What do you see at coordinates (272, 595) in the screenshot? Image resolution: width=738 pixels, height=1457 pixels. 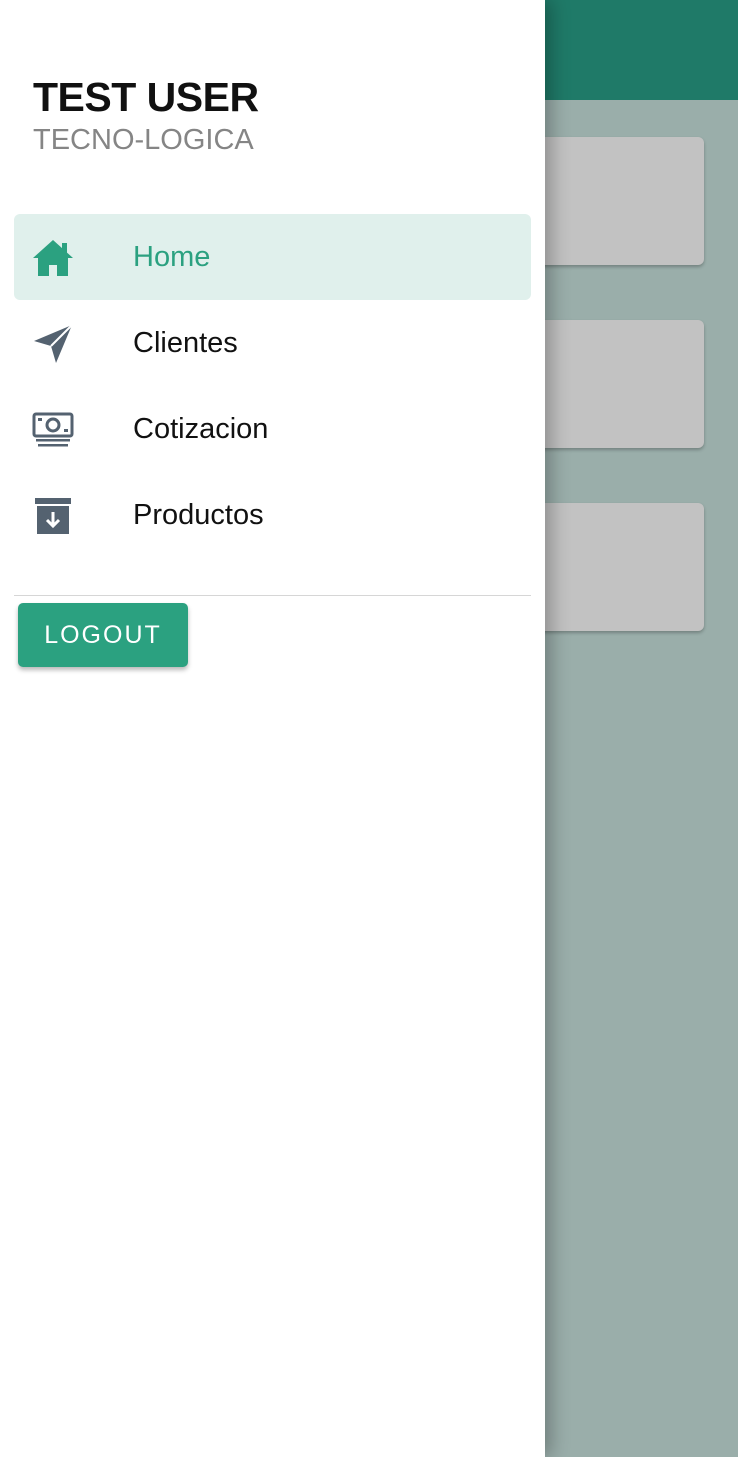 I see `divider` at bounding box center [272, 595].